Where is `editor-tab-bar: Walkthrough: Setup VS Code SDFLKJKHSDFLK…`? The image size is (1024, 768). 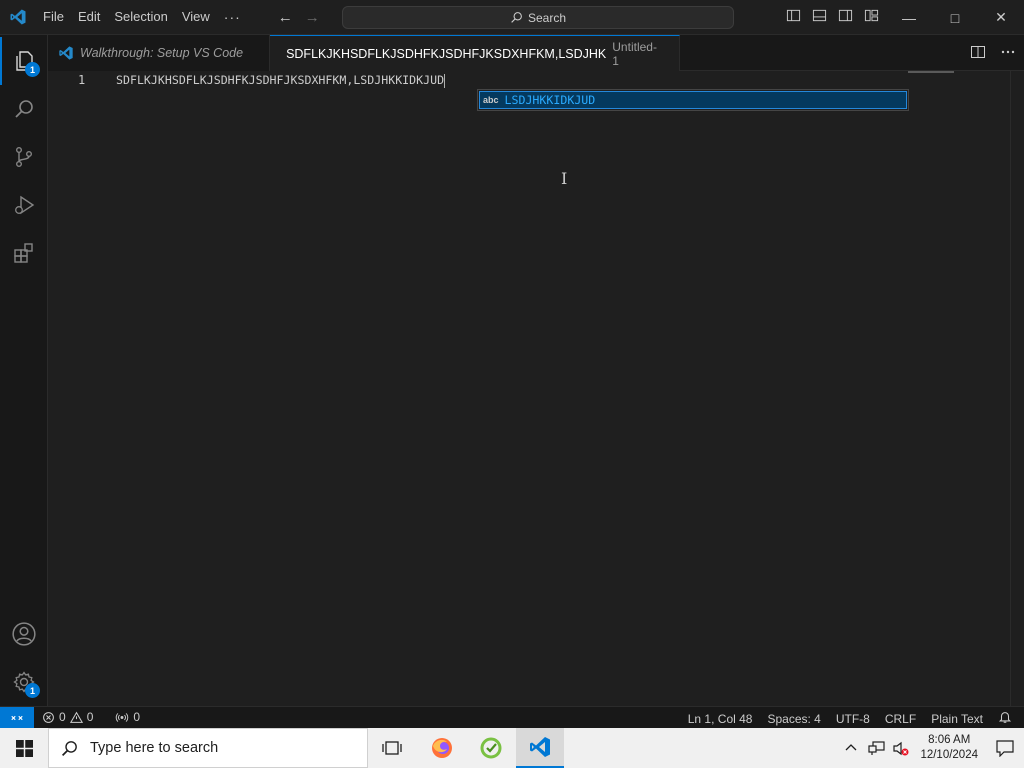
editor-tab-bar: Walkthrough: Setup VS Code SDFLKJKHSDFLK… is located at coordinates (536, 53).